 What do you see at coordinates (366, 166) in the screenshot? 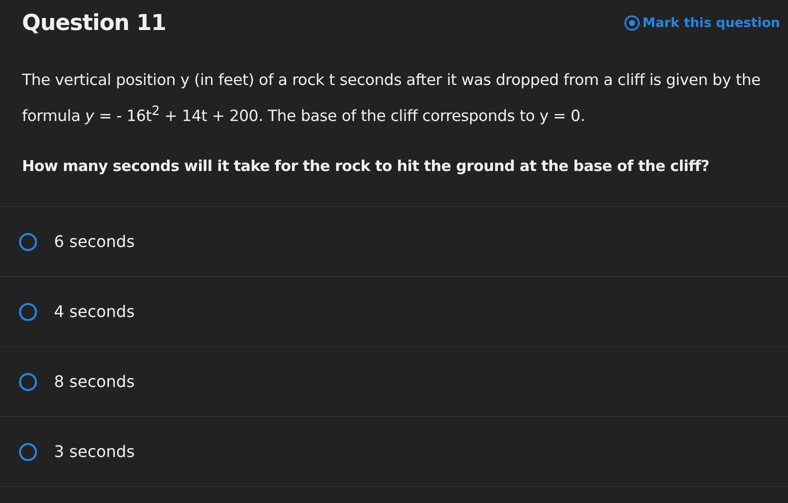
I see `question-prompt: How many seconds will it take for the rock to hit the ground at the base of the cliff?` at bounding box center [366, 166].